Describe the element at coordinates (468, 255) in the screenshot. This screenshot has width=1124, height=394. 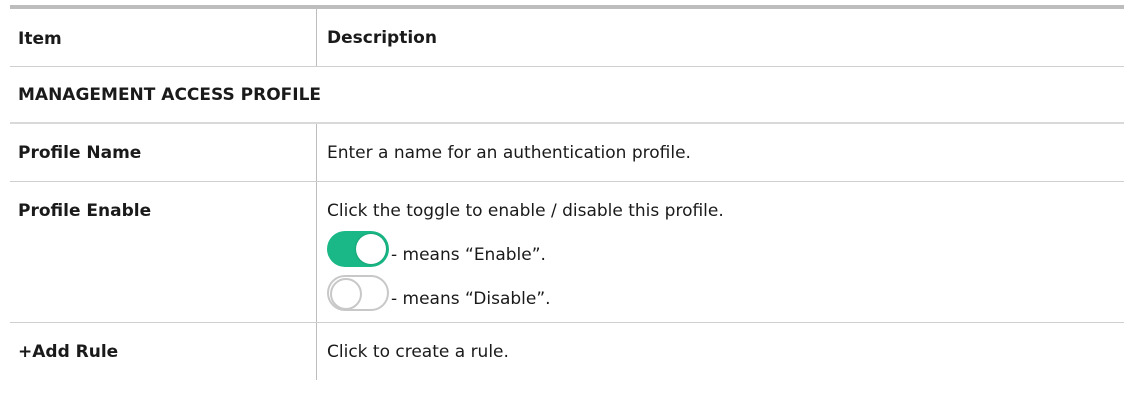
I see `toggle-on-text: - means “Enable”.` at that location.